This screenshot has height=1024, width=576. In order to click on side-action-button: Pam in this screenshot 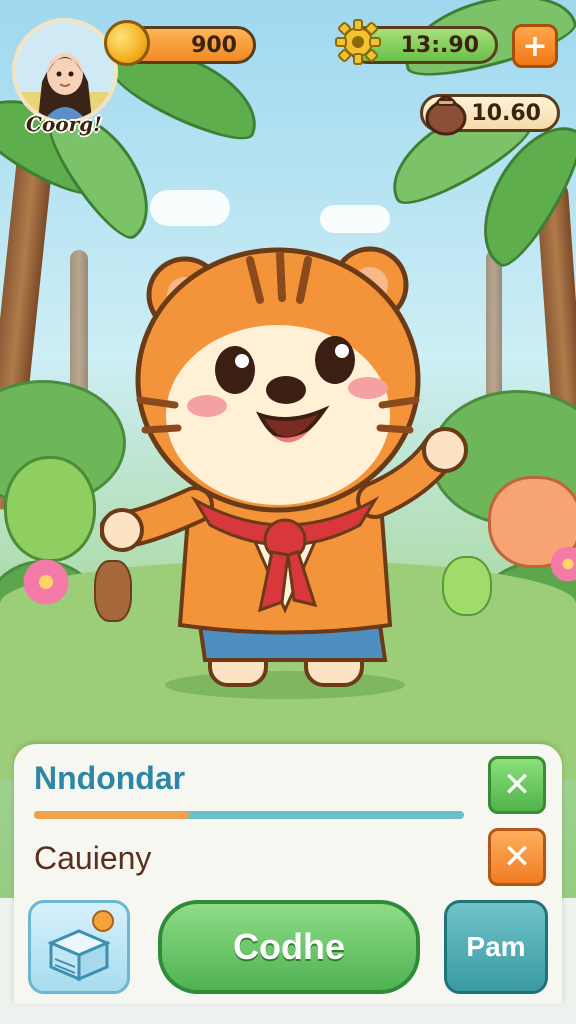, I will do `click(496, 947)`.